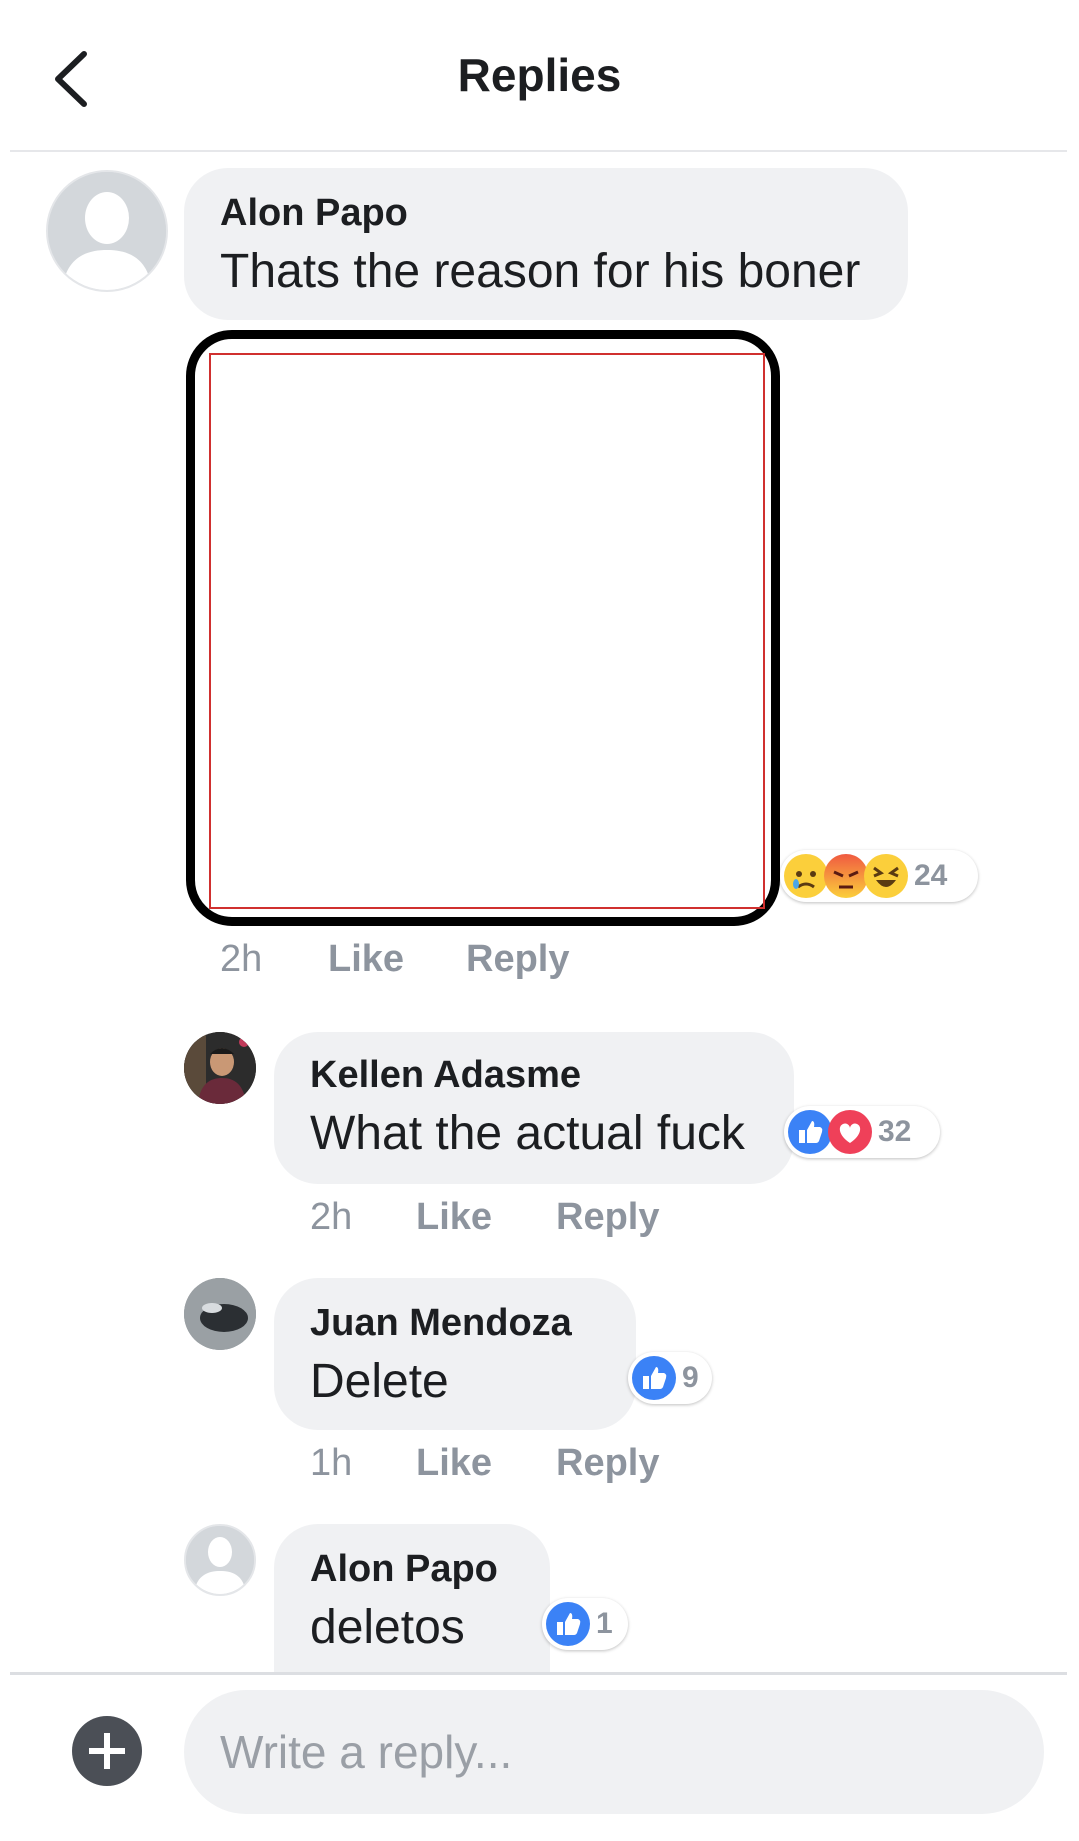 The image size is (1079, 1841). I want to click on add-attachment-button, so click(107, 1751).